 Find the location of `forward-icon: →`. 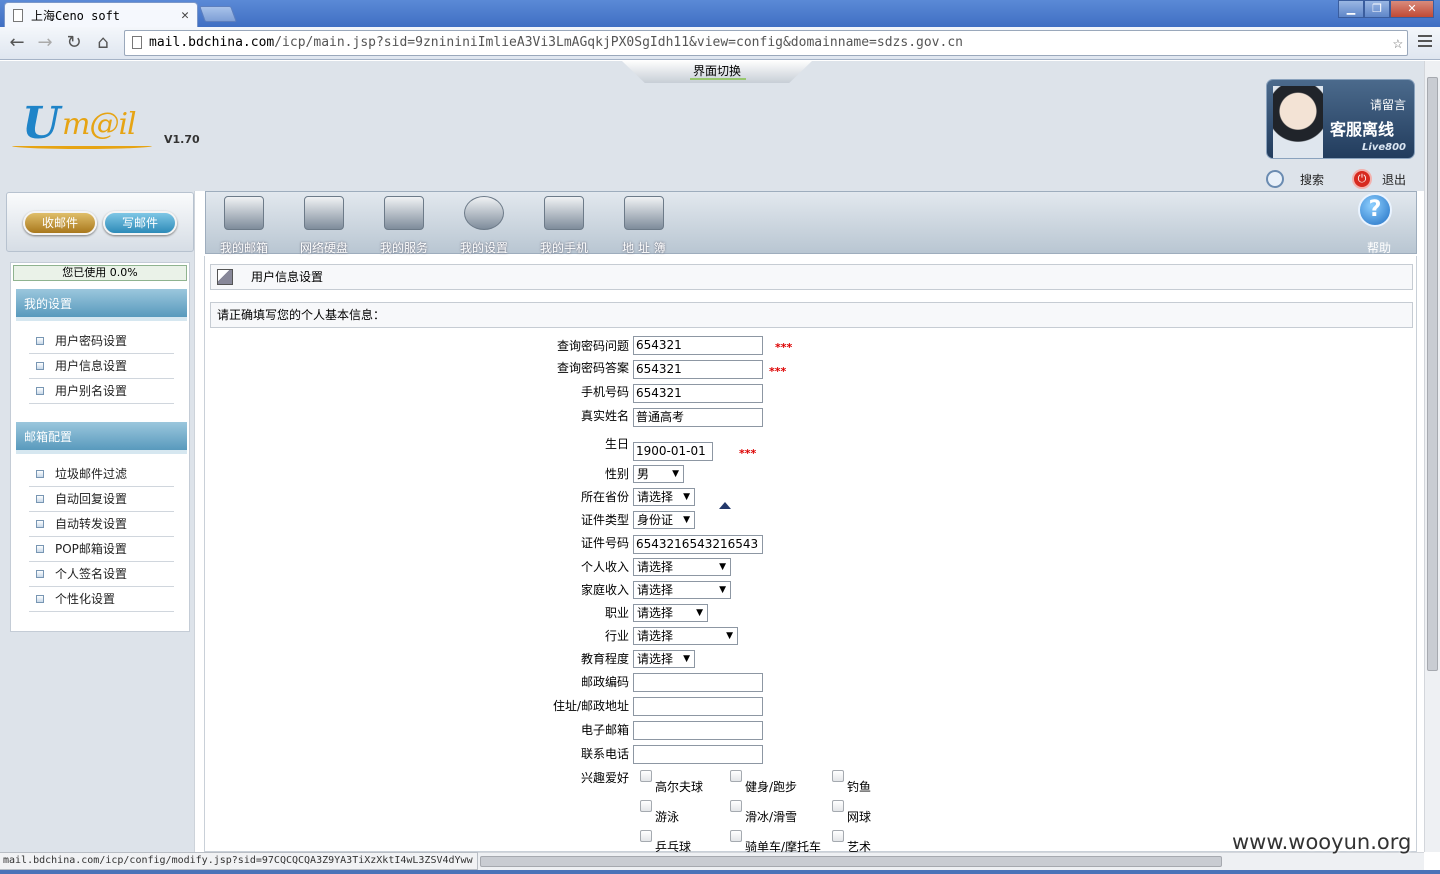

forward-icon: → is located at coordinates (45, 42).